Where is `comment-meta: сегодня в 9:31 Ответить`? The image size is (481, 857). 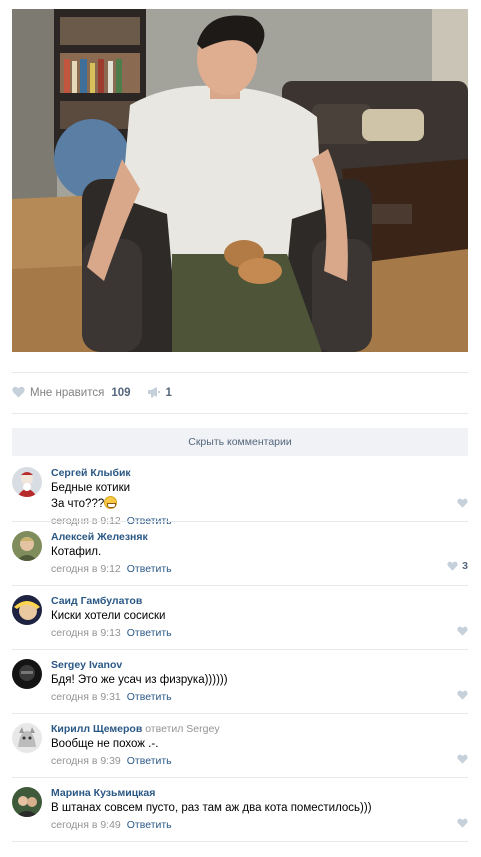 comment-meta: сегодня в 9:31 Ответить is located at coordinates (259, 697).